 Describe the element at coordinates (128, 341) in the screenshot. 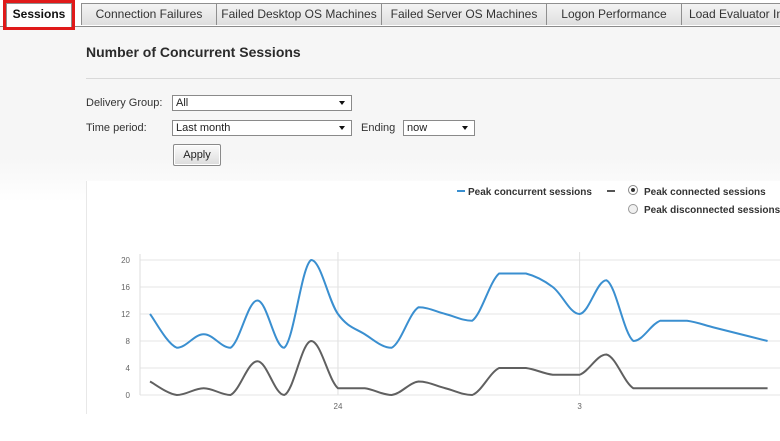

I see `y-tick-label: 8` at that location.